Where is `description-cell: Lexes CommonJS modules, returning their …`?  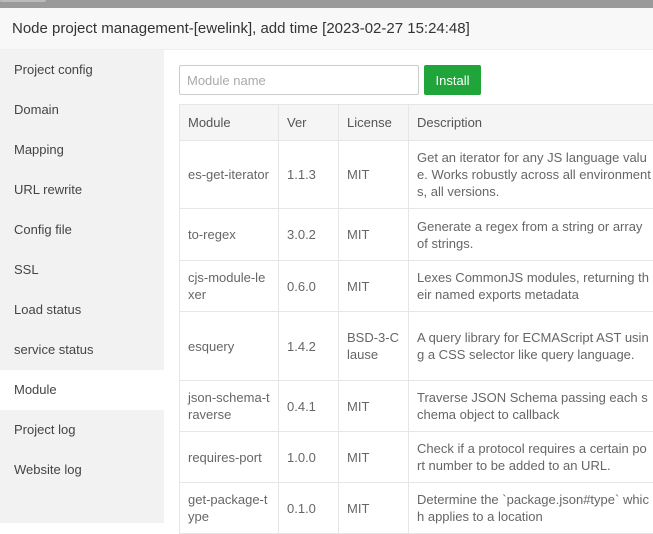 description-cell: Lexes CommonJS modules, returning their … is located at coordinates (531, 286).